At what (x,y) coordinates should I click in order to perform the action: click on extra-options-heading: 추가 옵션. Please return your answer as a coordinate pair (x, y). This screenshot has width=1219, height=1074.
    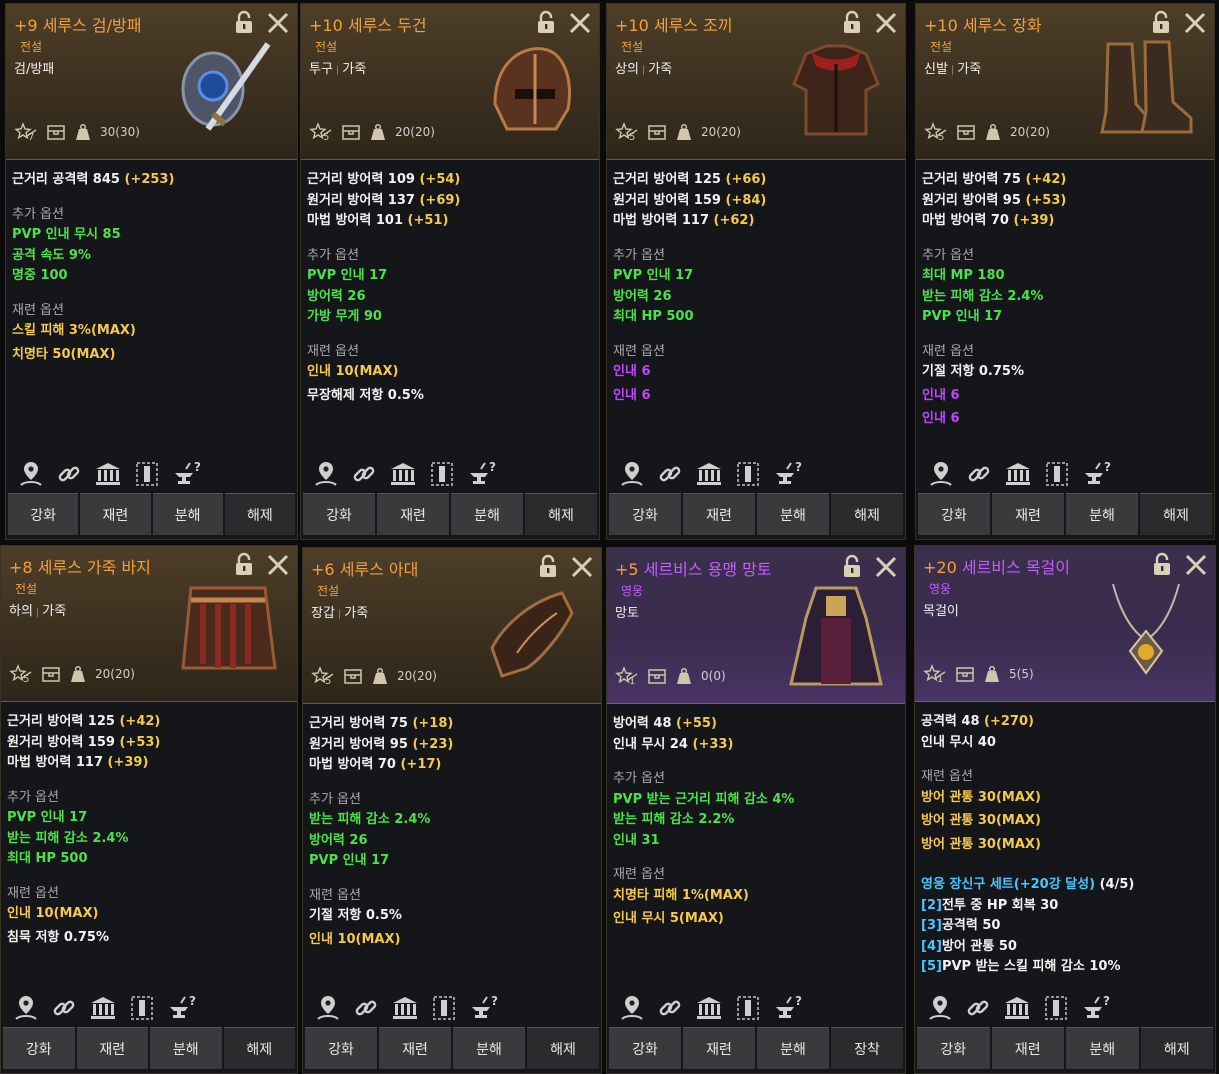
    Looking at the image, I should click on (38, 214).